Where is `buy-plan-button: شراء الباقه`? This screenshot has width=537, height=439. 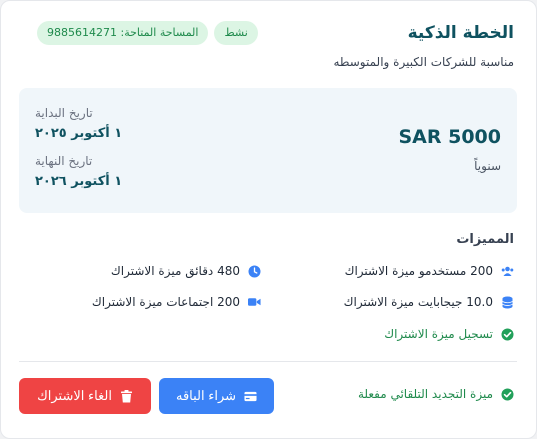 buy-plan-button: شراء الباقه is located at coordinates (216, 396).